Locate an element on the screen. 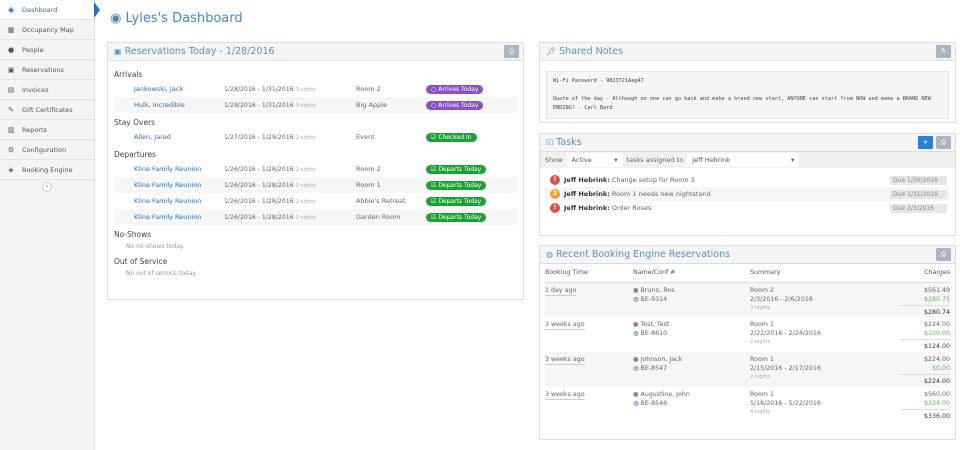 The width and height of the screenshot is (960, 450). sidebar-item-people: ● People is located at coordinates (47, 50).